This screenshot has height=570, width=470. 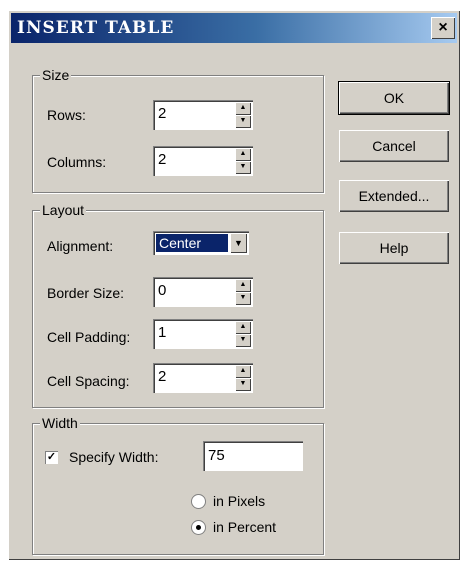 I want to click on radio-selected-dot, so click(x=198, y=527).